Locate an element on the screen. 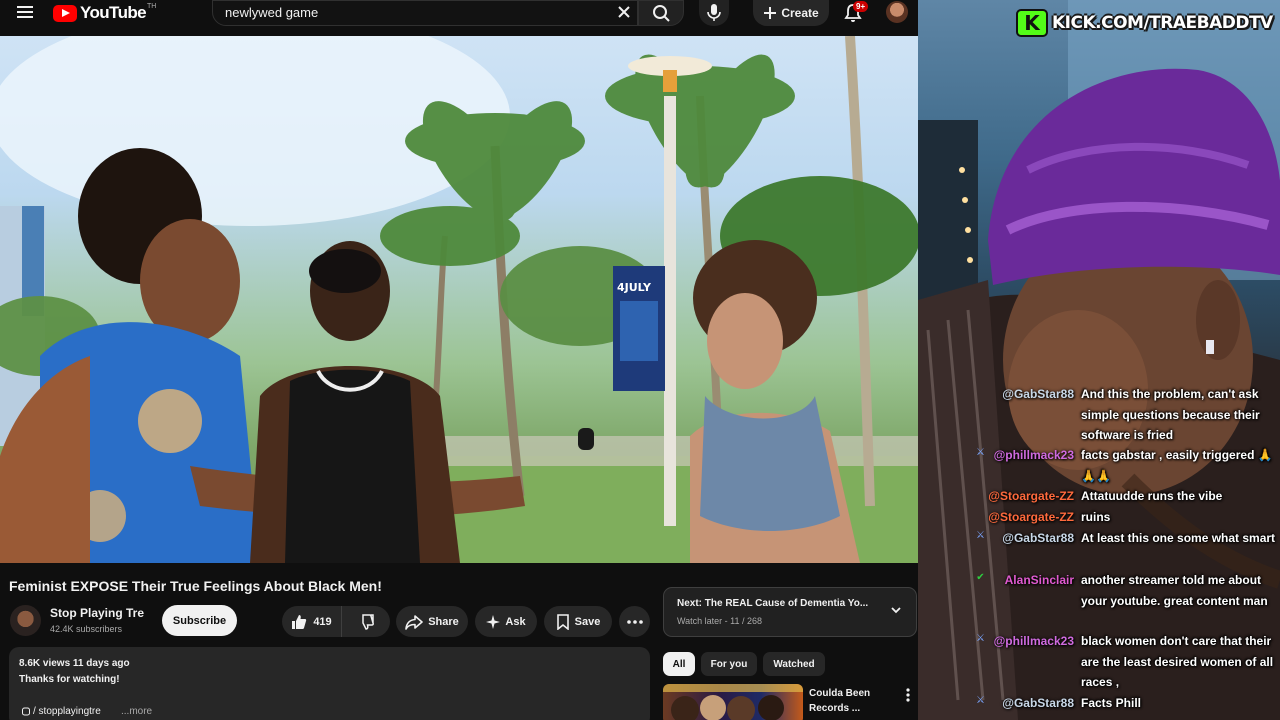 The width and height of the screenshot is (1280, 720). search-button is located at coordinates (661, 13).